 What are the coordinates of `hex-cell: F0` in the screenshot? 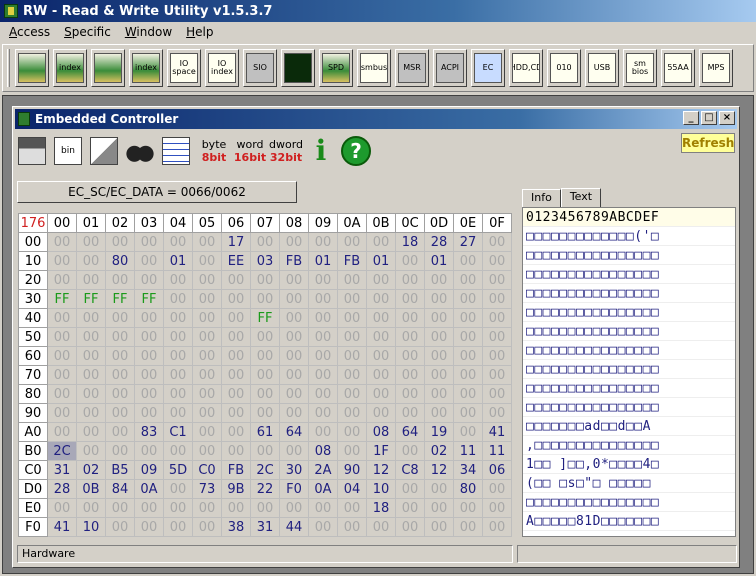 It's located at (294, 489).